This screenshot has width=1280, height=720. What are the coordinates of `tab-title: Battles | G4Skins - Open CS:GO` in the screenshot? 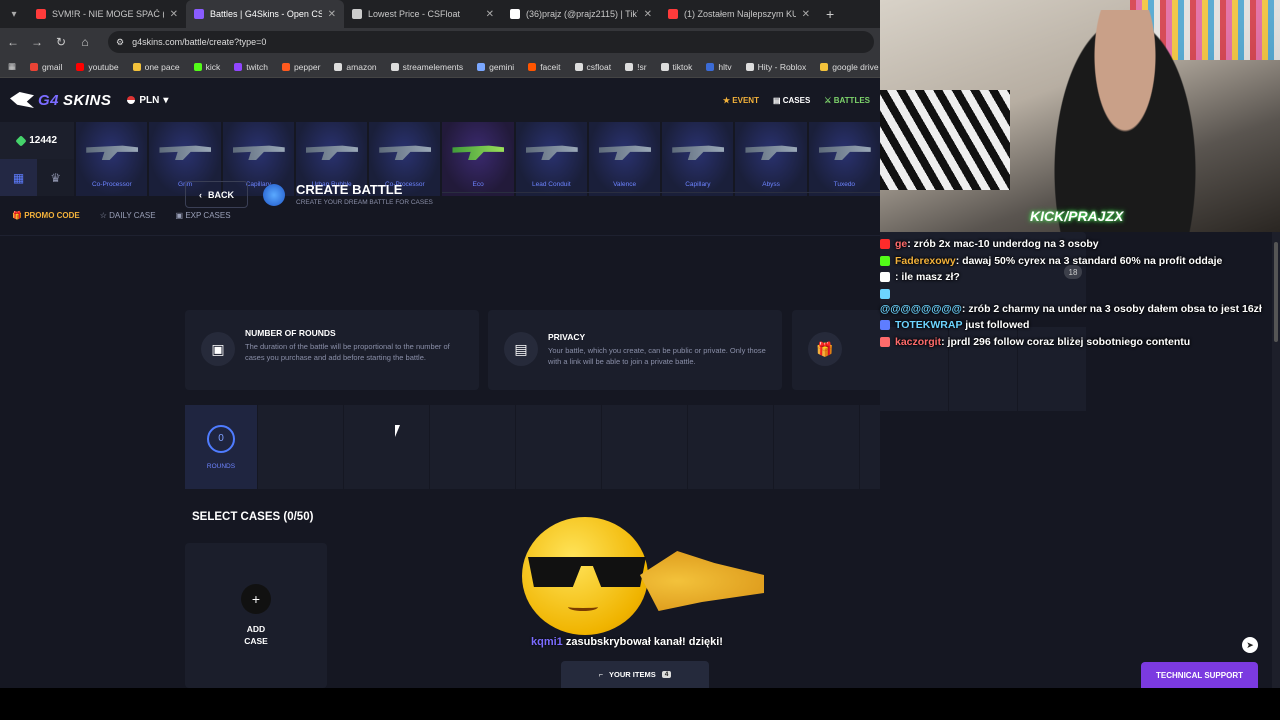 It's located at (266, 14).